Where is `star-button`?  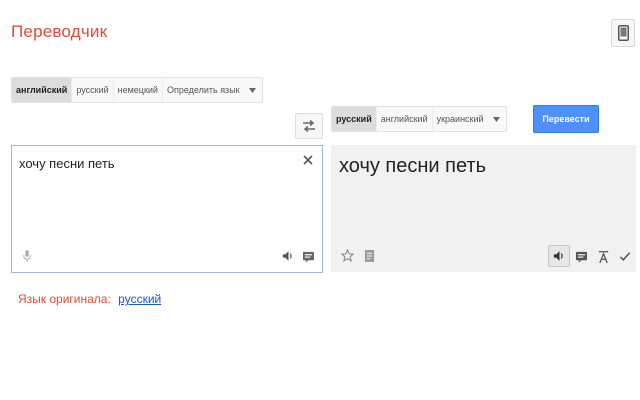 star-button is located at coordinates (347, 255).